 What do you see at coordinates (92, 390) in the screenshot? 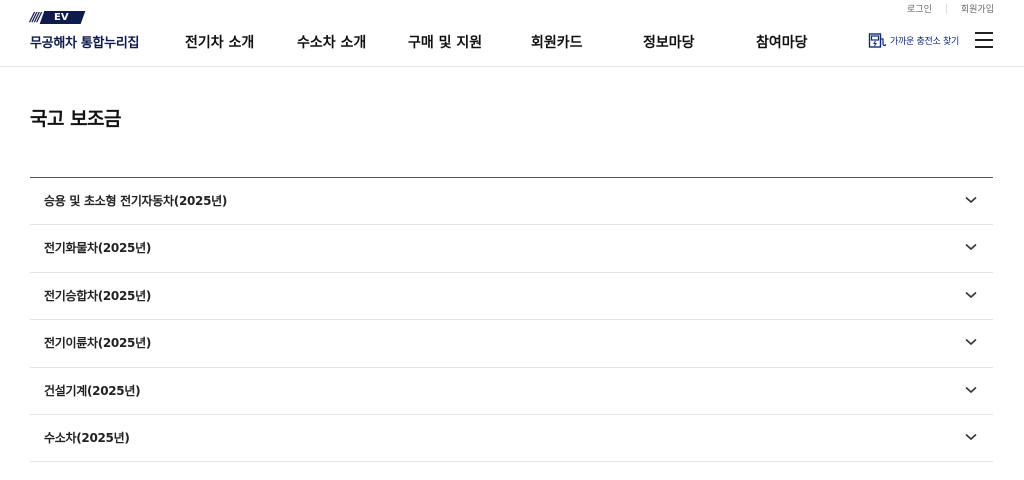
I see `accordion-item-label: 건설기계(2025년)` at bounding box center [92, 390].